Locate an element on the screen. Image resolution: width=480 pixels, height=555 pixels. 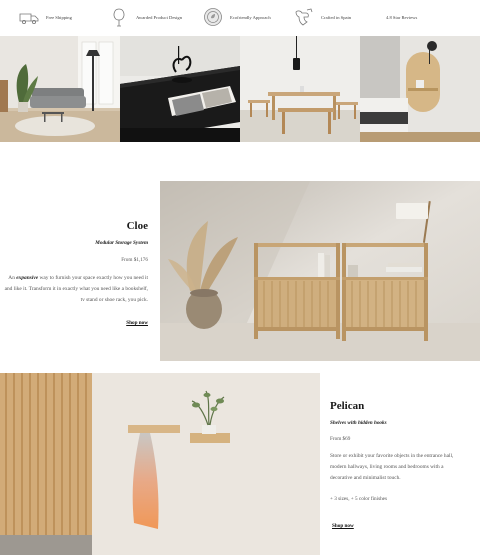
desc-lead: An is located at coordinates (11, 278).